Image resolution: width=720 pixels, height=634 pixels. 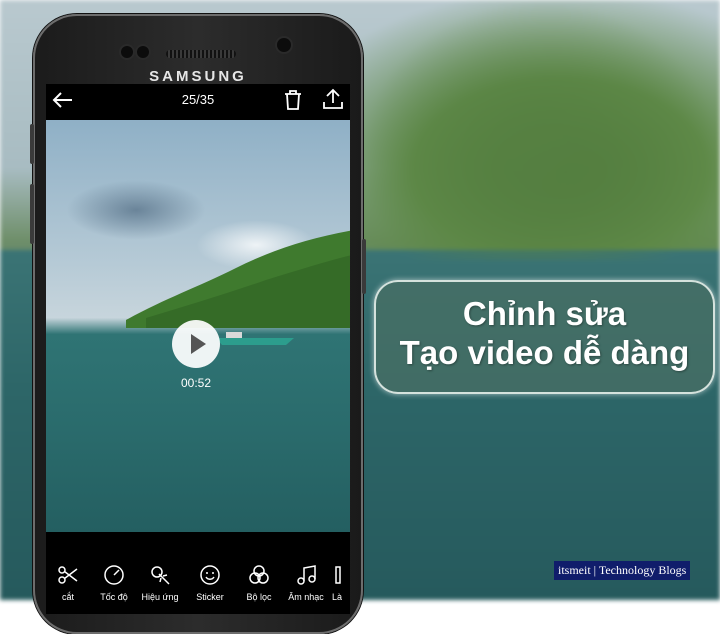 I want to click on tool-label: Sticker, so click(x=210, y=597).